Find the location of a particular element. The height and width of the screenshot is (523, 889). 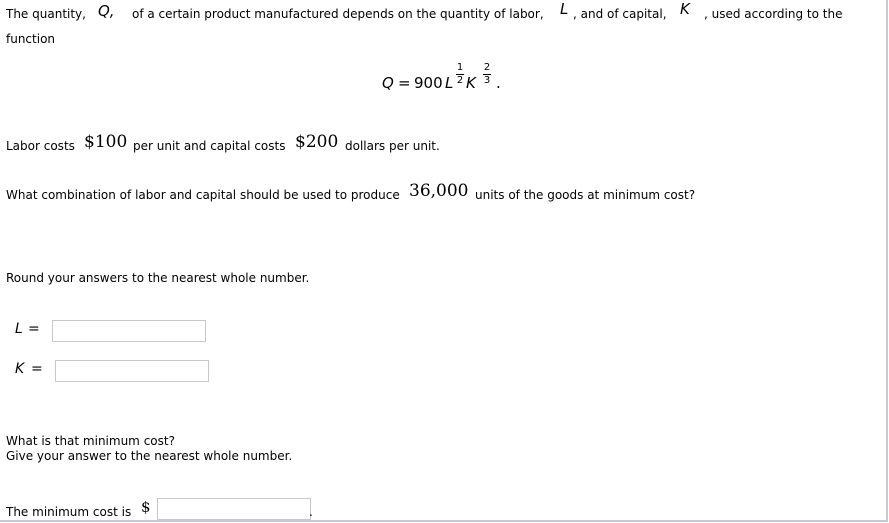

l-answer-label: L is located at coordinates (19, 329).